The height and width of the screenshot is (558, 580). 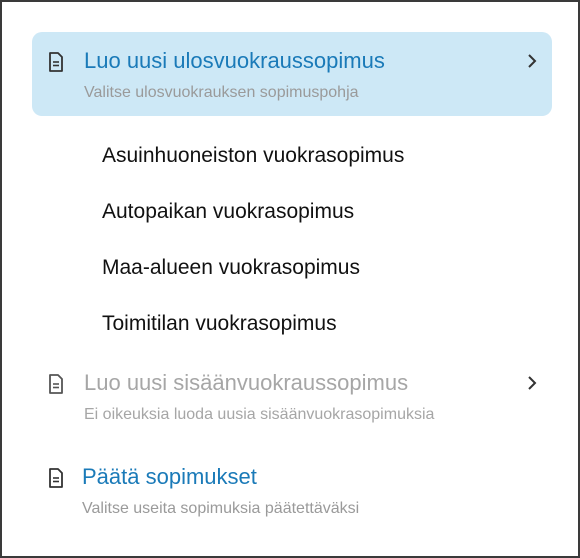 I want to click on template-residential-lease: Asuinhuoneiston vuokrasopimus, so click(x=312, y=158).